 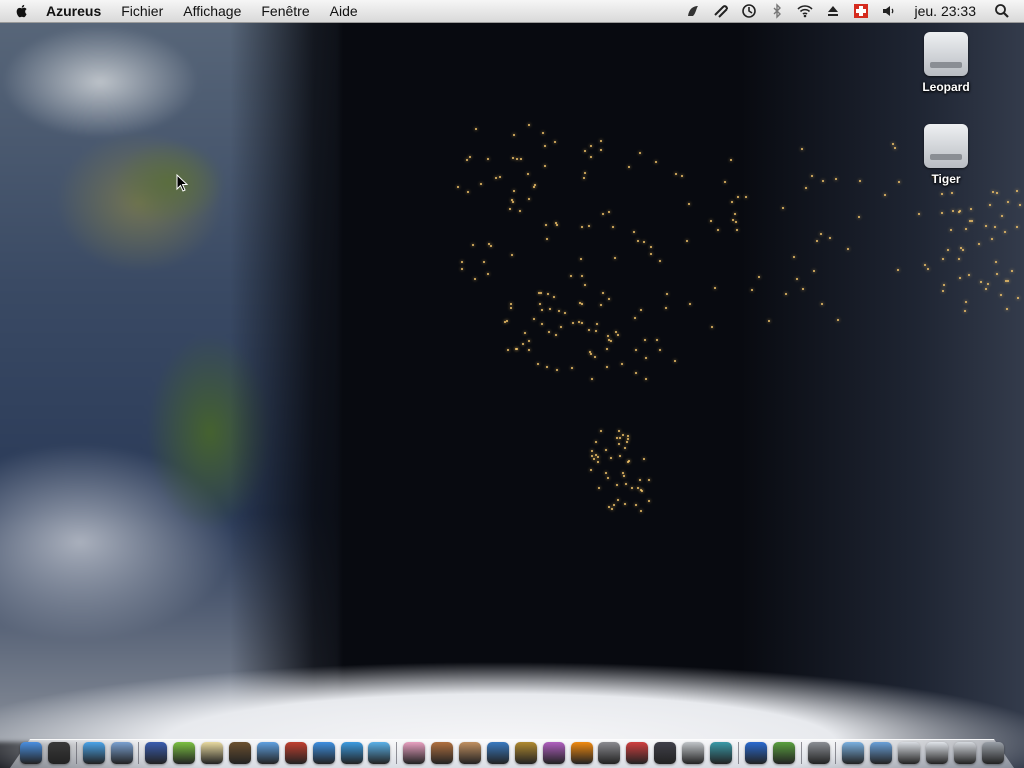 I want to click on dock-app-green-icon, so click(x=184, y=753).